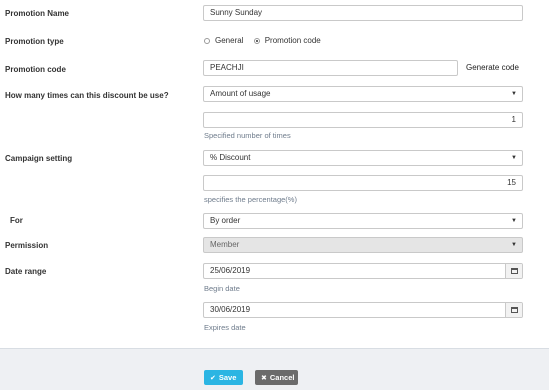 Image resolution: width=549 pixels, height=390 pixels. I want to click on promotion-type-label: Promotion type, so click(34, 41).